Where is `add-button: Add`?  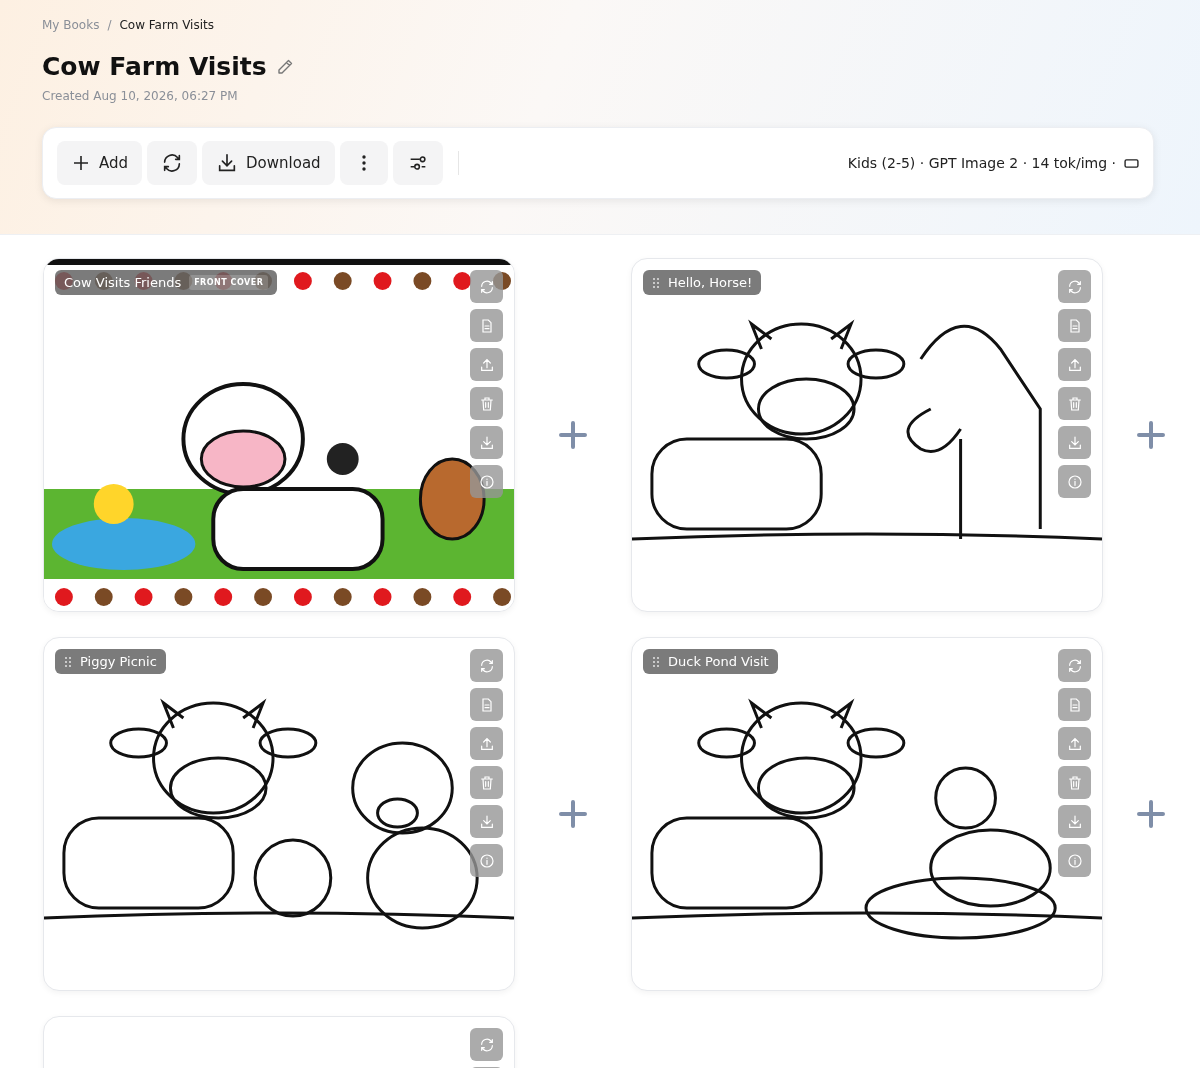 add-button: Add is located at coordinates (100, 163).